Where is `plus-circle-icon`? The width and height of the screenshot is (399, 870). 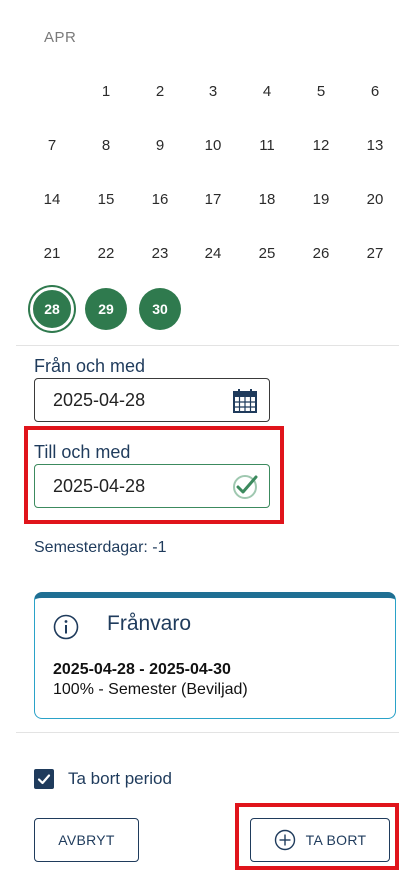
plus-circle-icon is located at coordinates (284, 840).